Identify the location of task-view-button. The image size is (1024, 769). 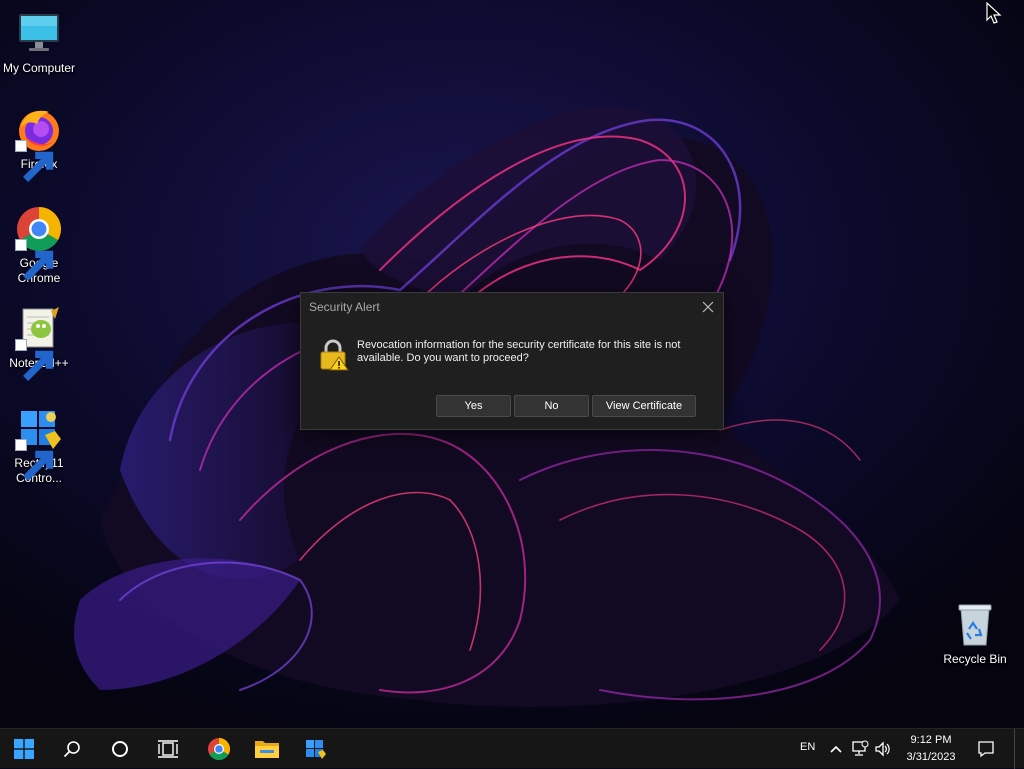
(168, 749).